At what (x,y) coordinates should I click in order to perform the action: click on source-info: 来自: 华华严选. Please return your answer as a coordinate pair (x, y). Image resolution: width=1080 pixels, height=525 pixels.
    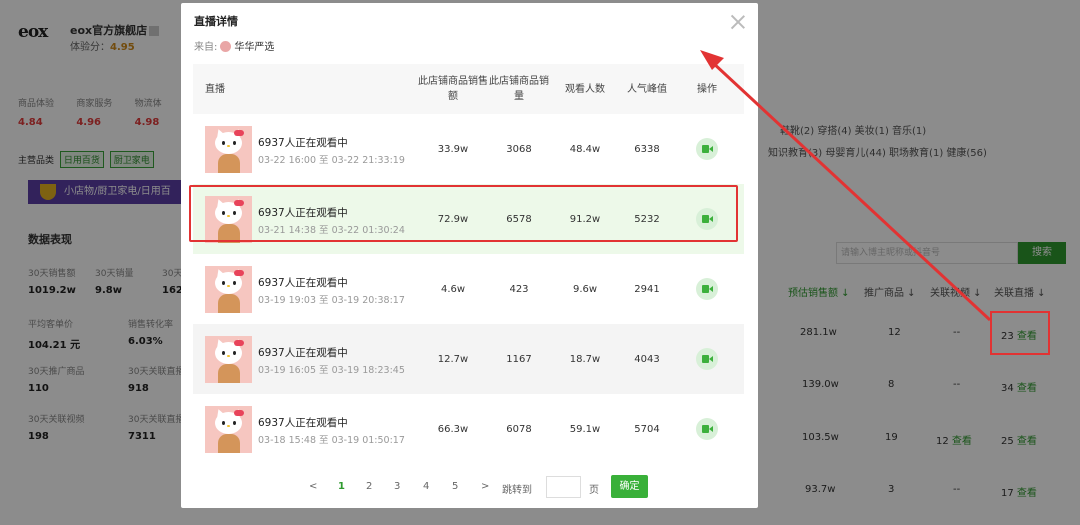
    Looking at the image, I should click on (234, 47).